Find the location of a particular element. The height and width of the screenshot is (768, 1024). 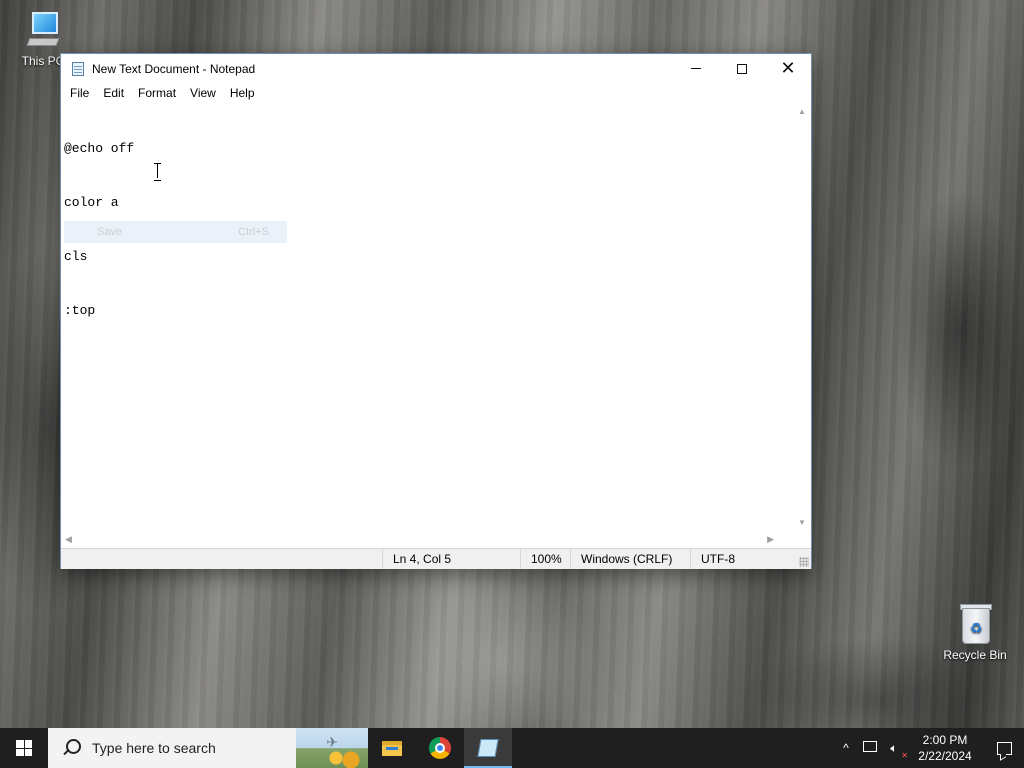

chevron-up-icon: ^ is located at coordinates (846, 748).